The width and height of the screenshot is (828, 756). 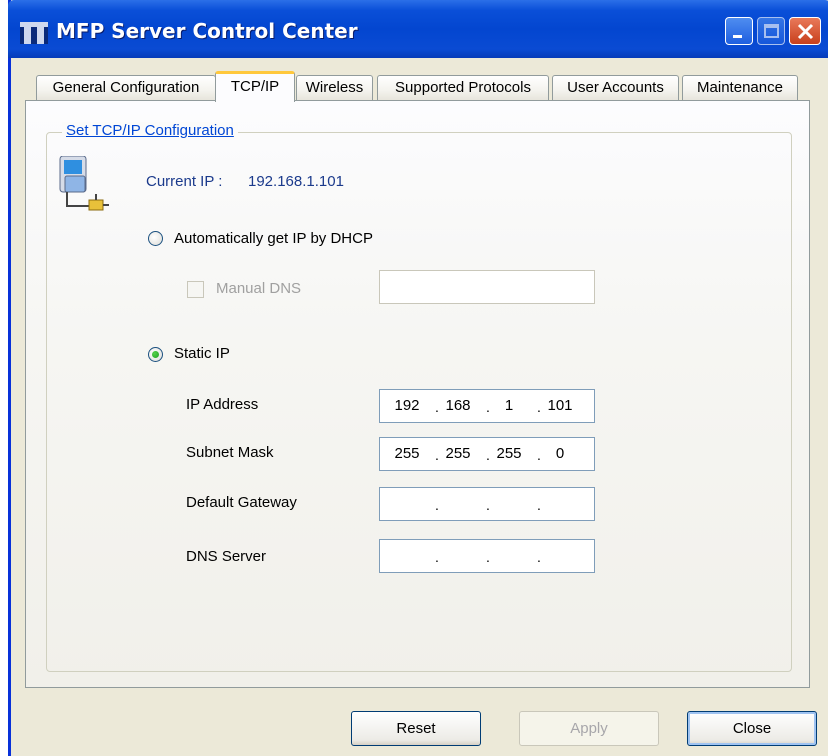 I want to click on app-logo-icon, so click(x=34, y=33).